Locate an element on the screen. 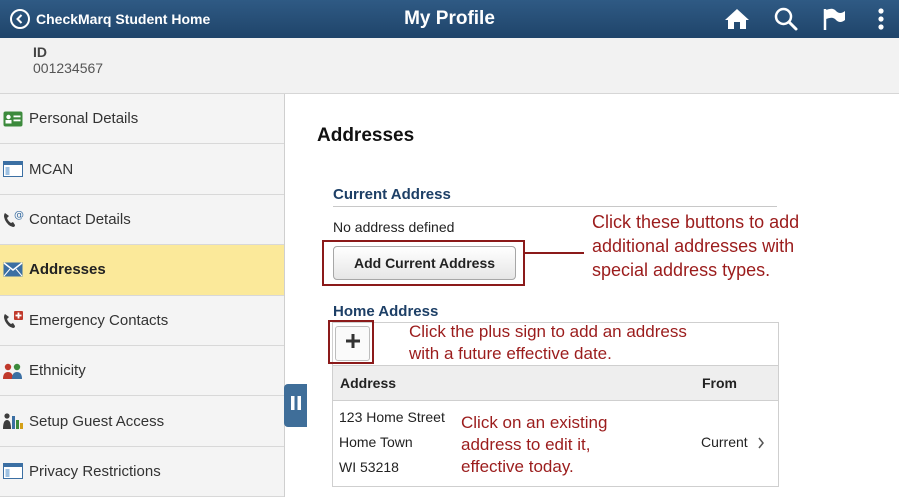 Image resolution: width=899 pixels, height=497 pixels. annotation-line: Click the plus sign to add an address is located at coordinates (548, 331).